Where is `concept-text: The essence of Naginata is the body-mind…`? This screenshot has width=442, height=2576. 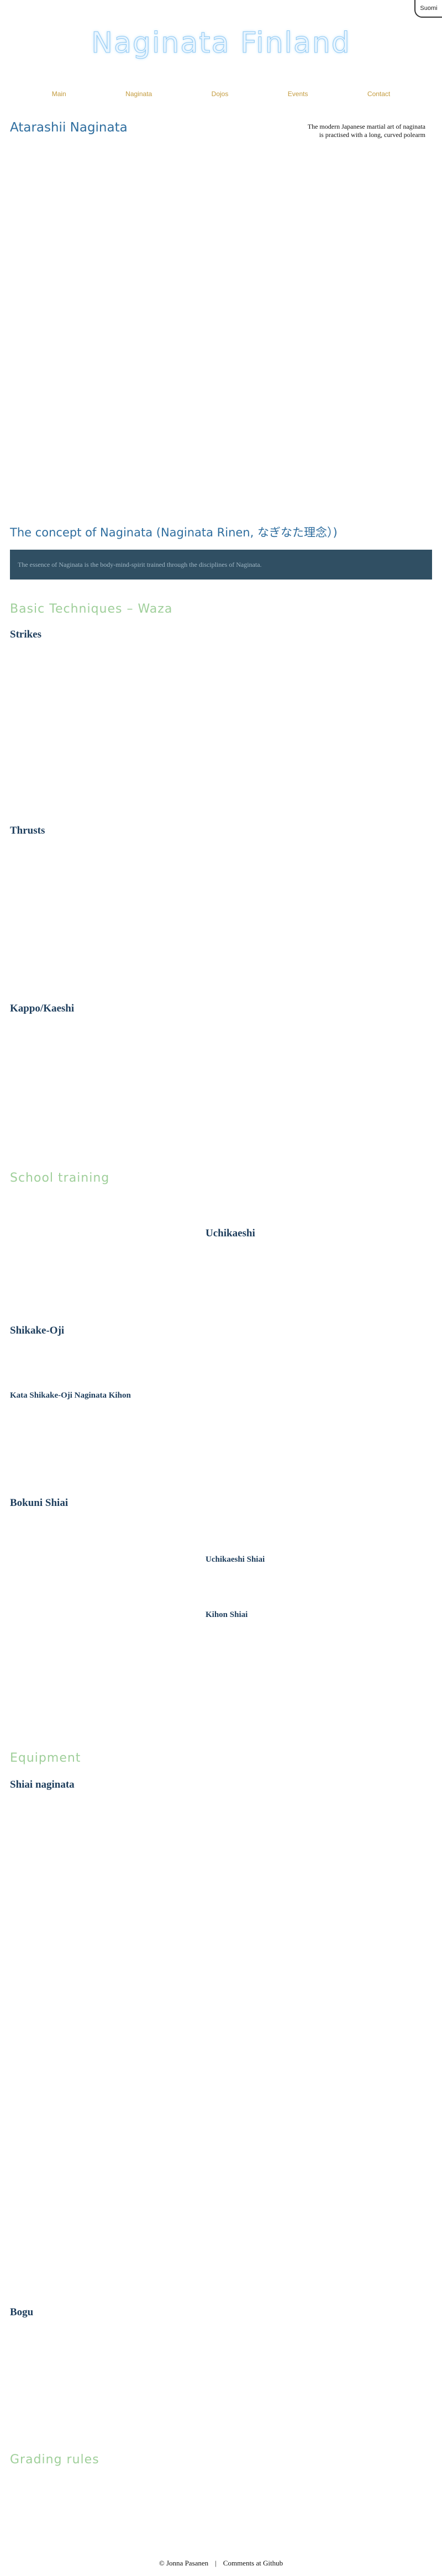 concept-text: The essence of Naginata is the body-mind… is located at coordinates (140, 564).